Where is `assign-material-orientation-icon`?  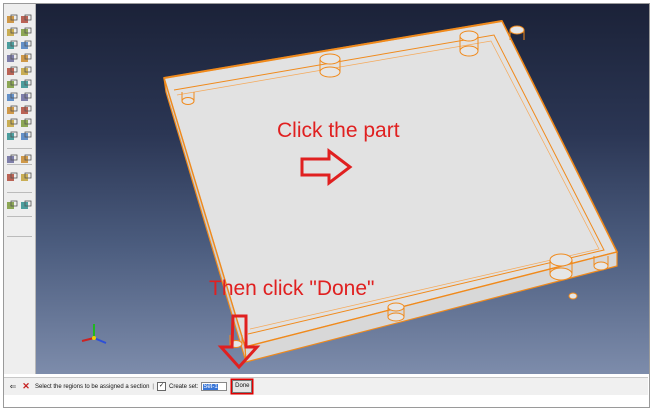
assign-material-orientation-icon is located at coordinates (12, 82).